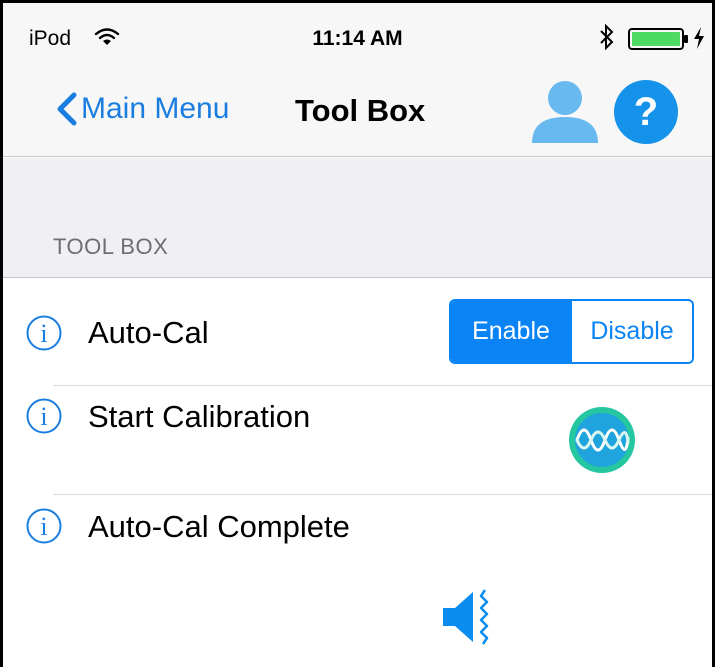 The width and height of the screenshot is (715, 667). Describe the element at coordinates (148, 332) in the screenshot. I see `auto-cal-label: Auto-Cal` at that location.